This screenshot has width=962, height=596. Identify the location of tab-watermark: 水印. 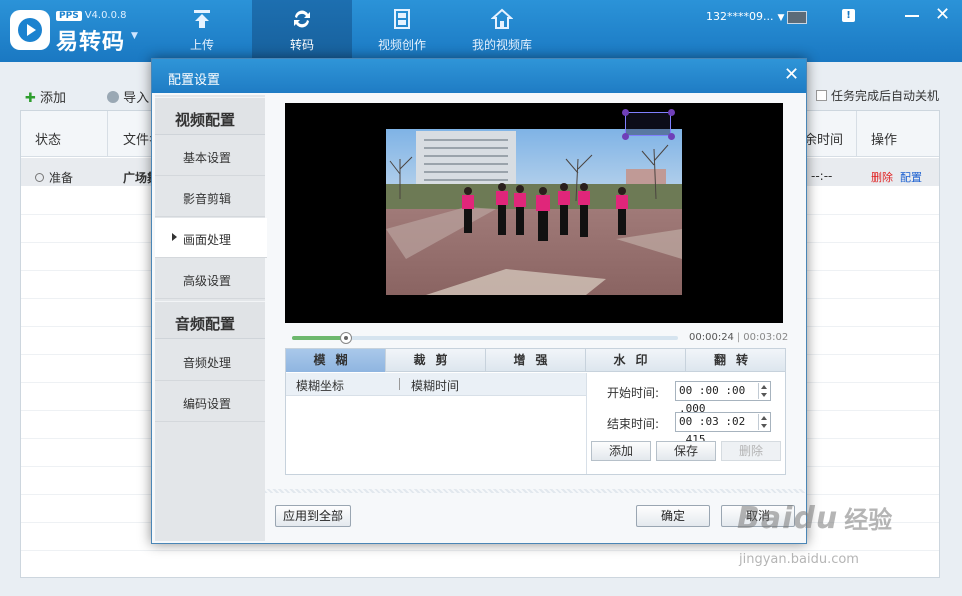
(636, 360).